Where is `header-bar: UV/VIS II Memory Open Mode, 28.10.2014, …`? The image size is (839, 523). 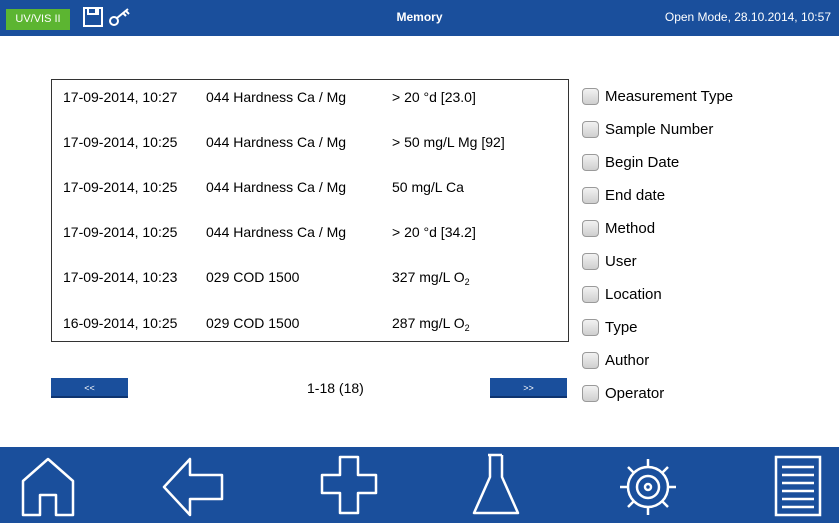 header-bar: UV/VIS II Memory Open Mode, 28.10.2014, … is located at coordinates (419, 18).